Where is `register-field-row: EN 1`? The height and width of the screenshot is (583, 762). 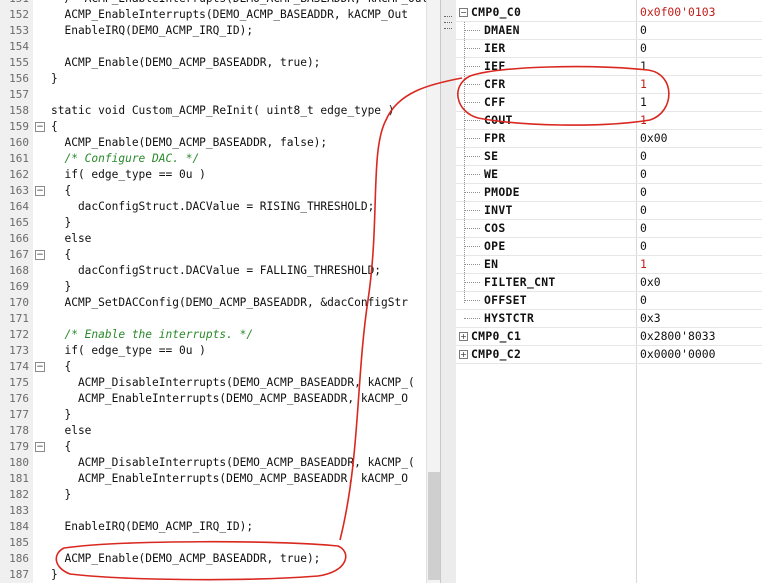
register-field-row: EN 1 is located at coordinates (609, 265).